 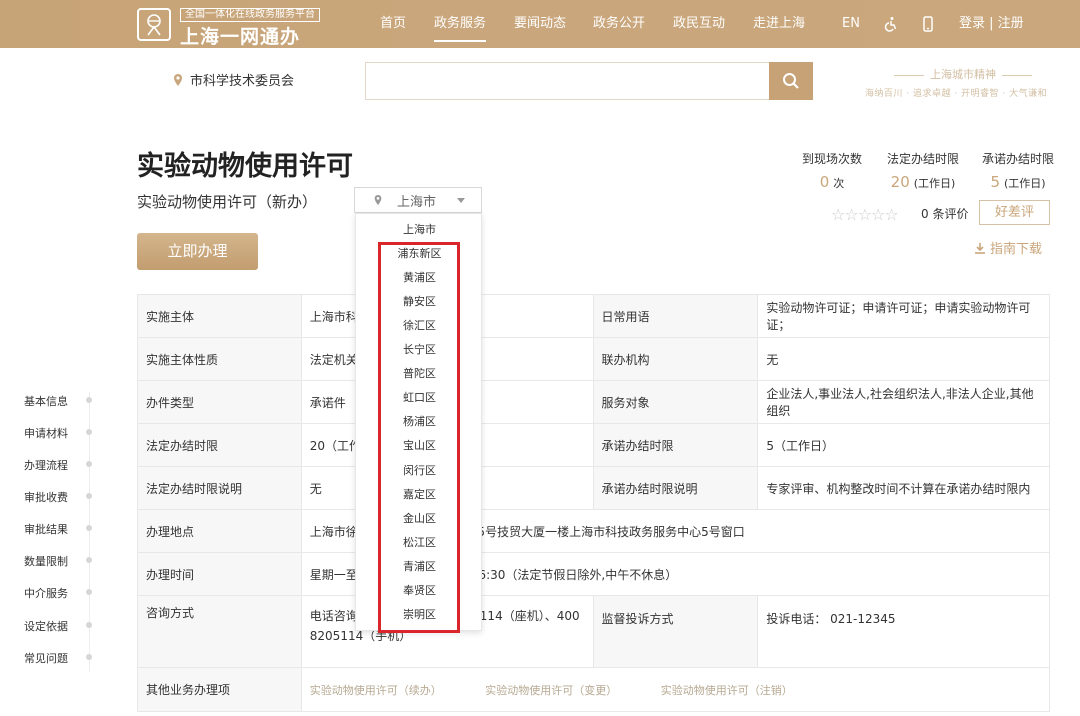 What do you see at coordinates (46, 465) in the screenshot?
I see `sidebar-item-process: 办理流程` at bounding box center [46, 465].